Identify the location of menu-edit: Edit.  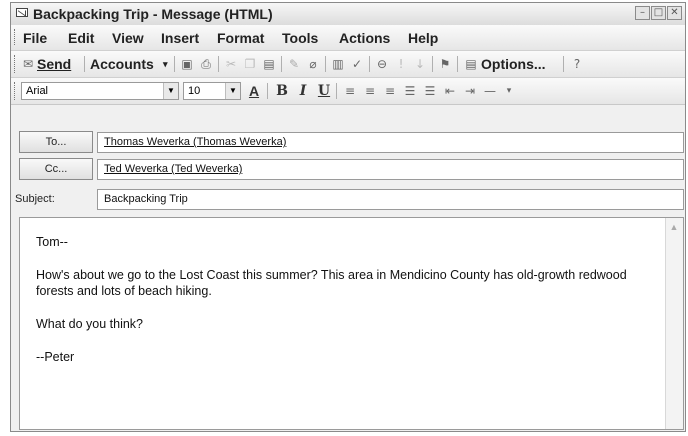
(81, 38).